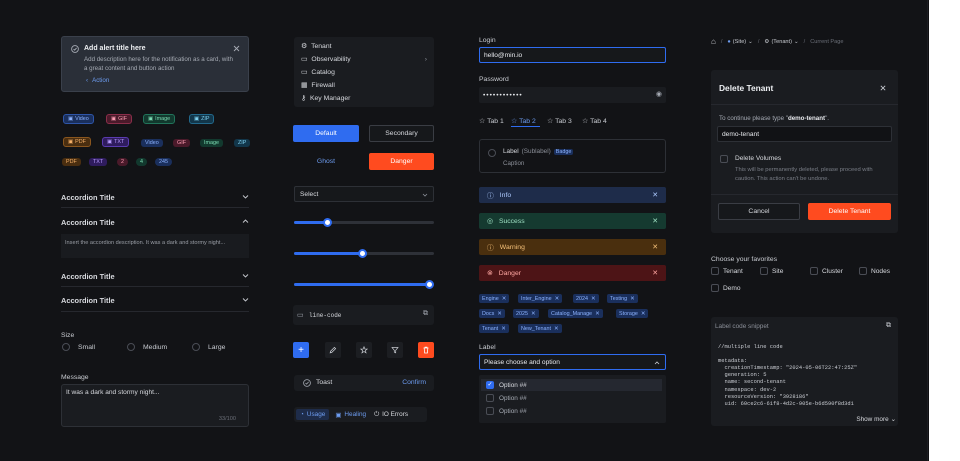 The height and width of the screenshot is (461, 960). What do you see at coordinates (333, 350) in the screenshot?
I see `edit-button` at bounding box center [333, 350].